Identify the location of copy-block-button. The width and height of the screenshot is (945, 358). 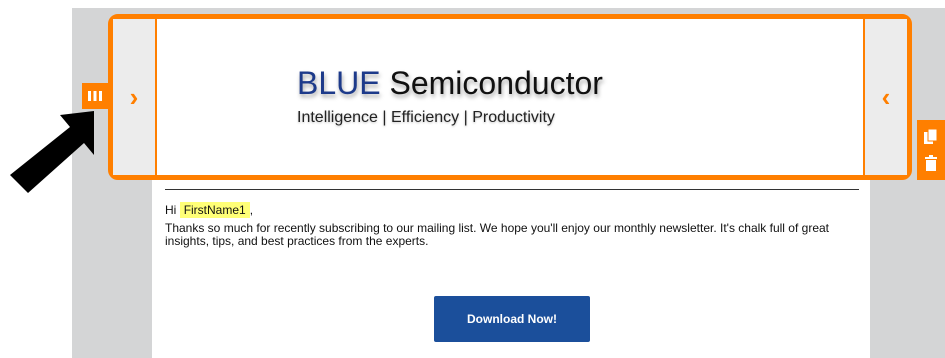
(931, 137).